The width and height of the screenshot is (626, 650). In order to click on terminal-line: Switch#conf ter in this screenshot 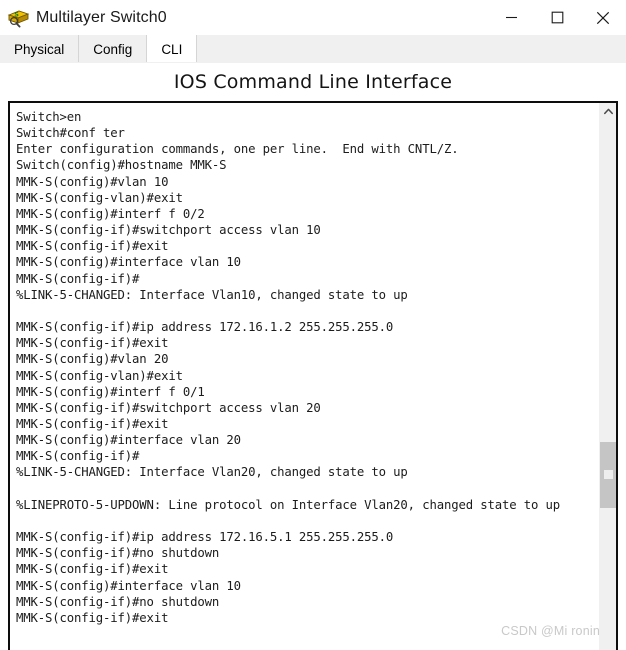, I will do `click(70, 133)`.